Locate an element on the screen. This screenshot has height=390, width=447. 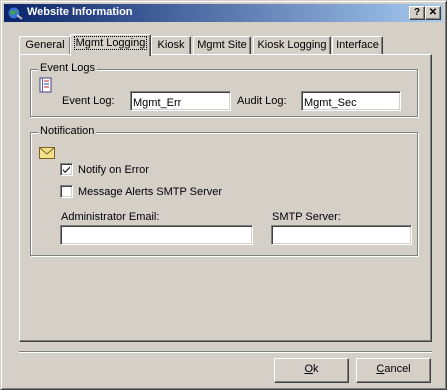
audit-log-label: Audit Log: is located at coordinates (262, 101).